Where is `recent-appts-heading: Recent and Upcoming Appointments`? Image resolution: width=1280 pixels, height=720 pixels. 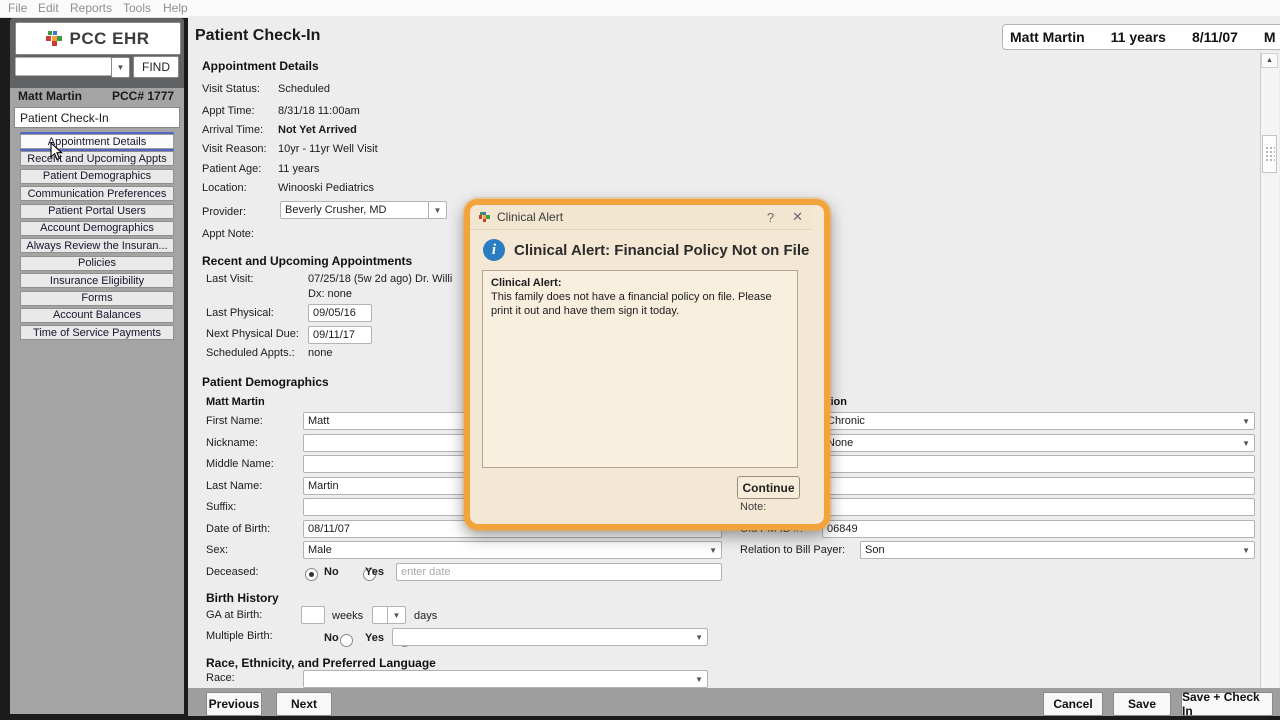 recent-appts-heading: Recent and Upcoming Appointments is located at coordinates (307, 261).